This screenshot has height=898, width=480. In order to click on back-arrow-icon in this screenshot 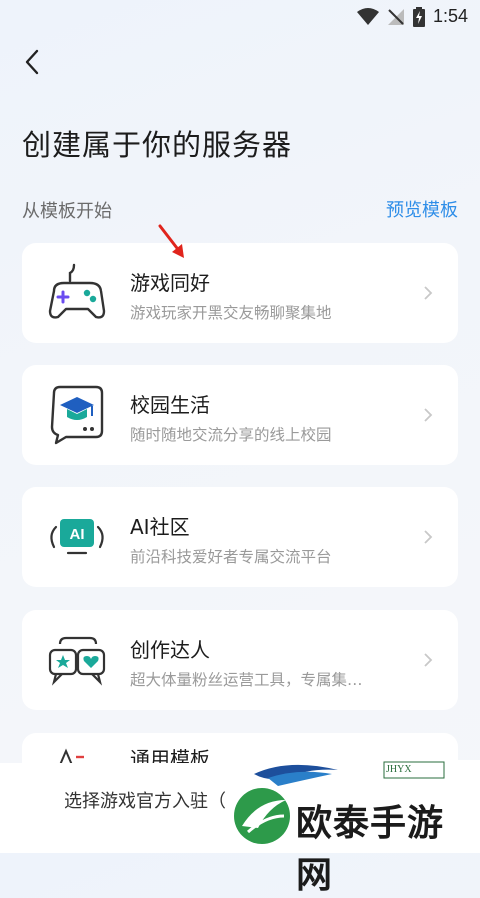, I will do `click(32, 62)`.